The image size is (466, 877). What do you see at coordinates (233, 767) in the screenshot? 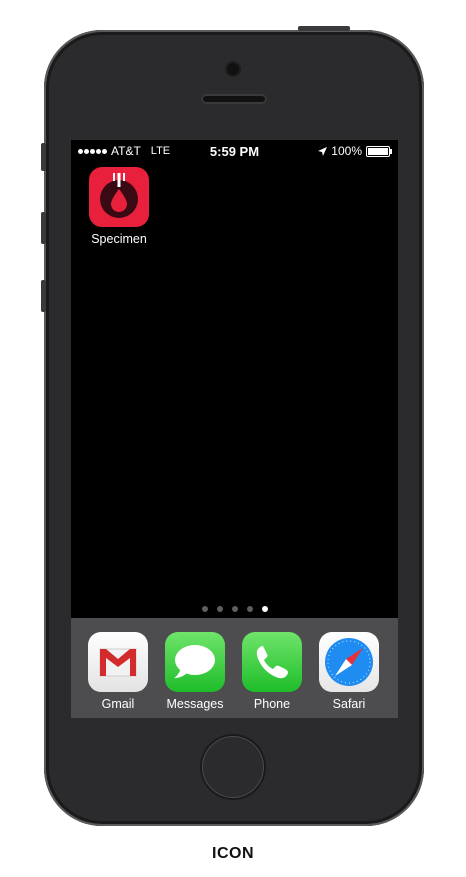
I see `home-button` at bounding box center [233, 767].